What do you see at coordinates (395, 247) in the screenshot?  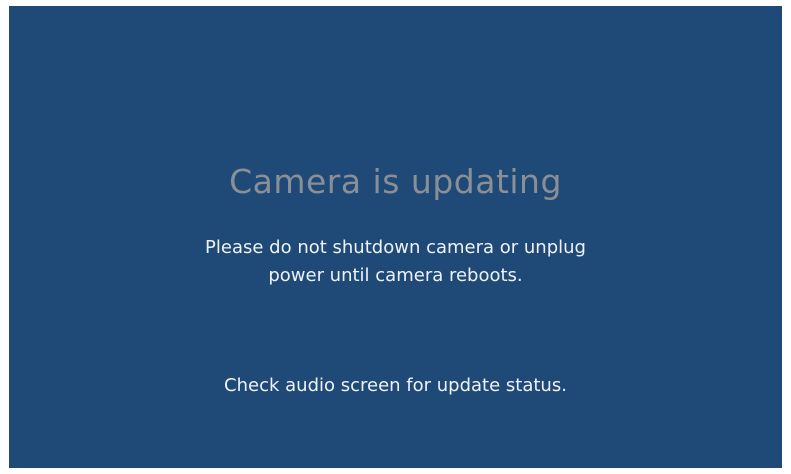 I see `warning-line-1: Please do not shutdown camera or unplug` at bounding box center [395, 247].